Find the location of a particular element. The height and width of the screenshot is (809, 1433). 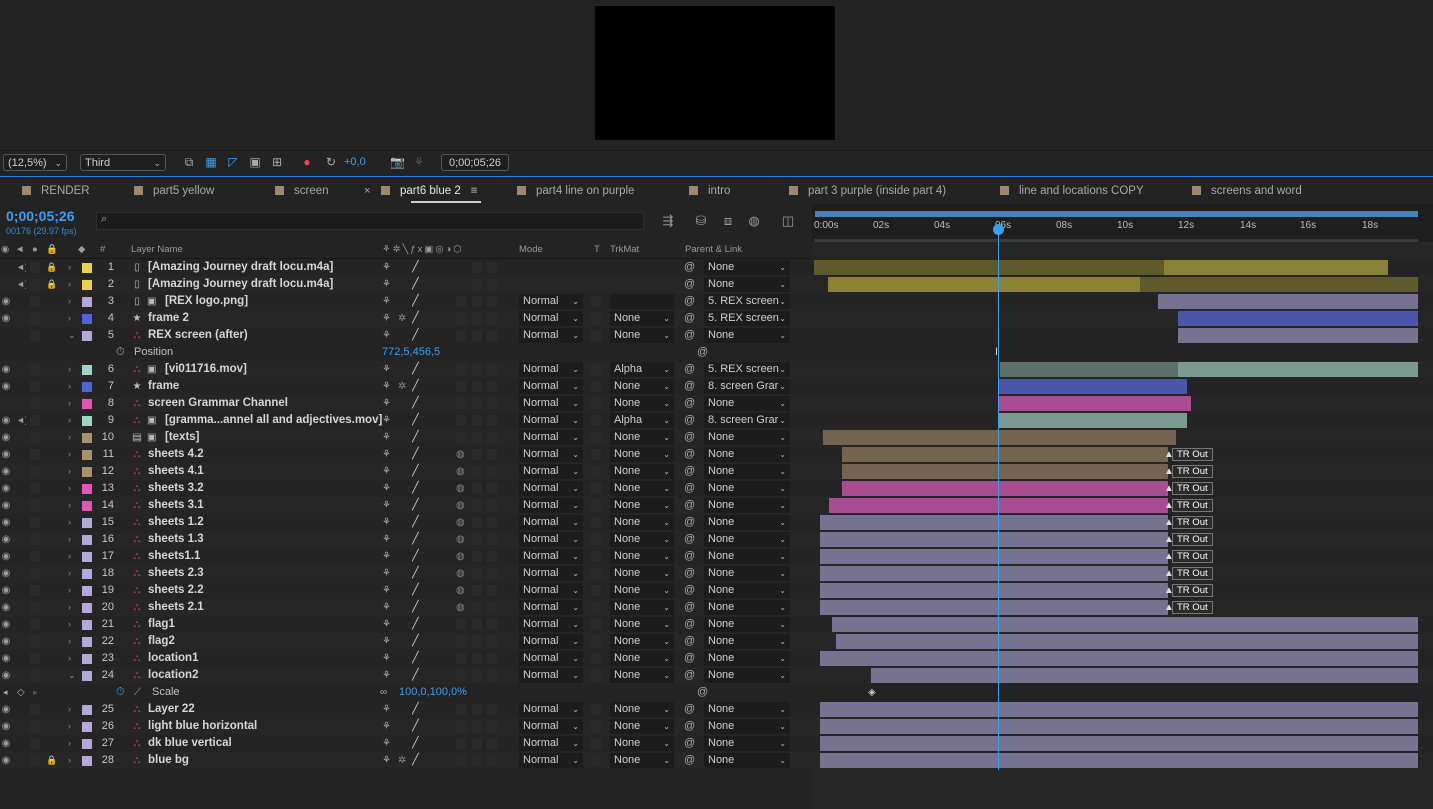

fast-previews-icon: ⧉ is located at coordinates (189, 162).